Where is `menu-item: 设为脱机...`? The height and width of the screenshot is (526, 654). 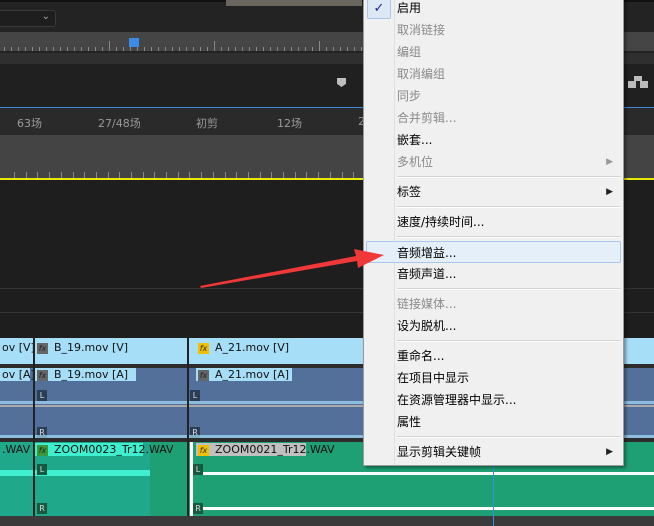
menu-item: 设为脱机... is located at coordinates (493, 326).